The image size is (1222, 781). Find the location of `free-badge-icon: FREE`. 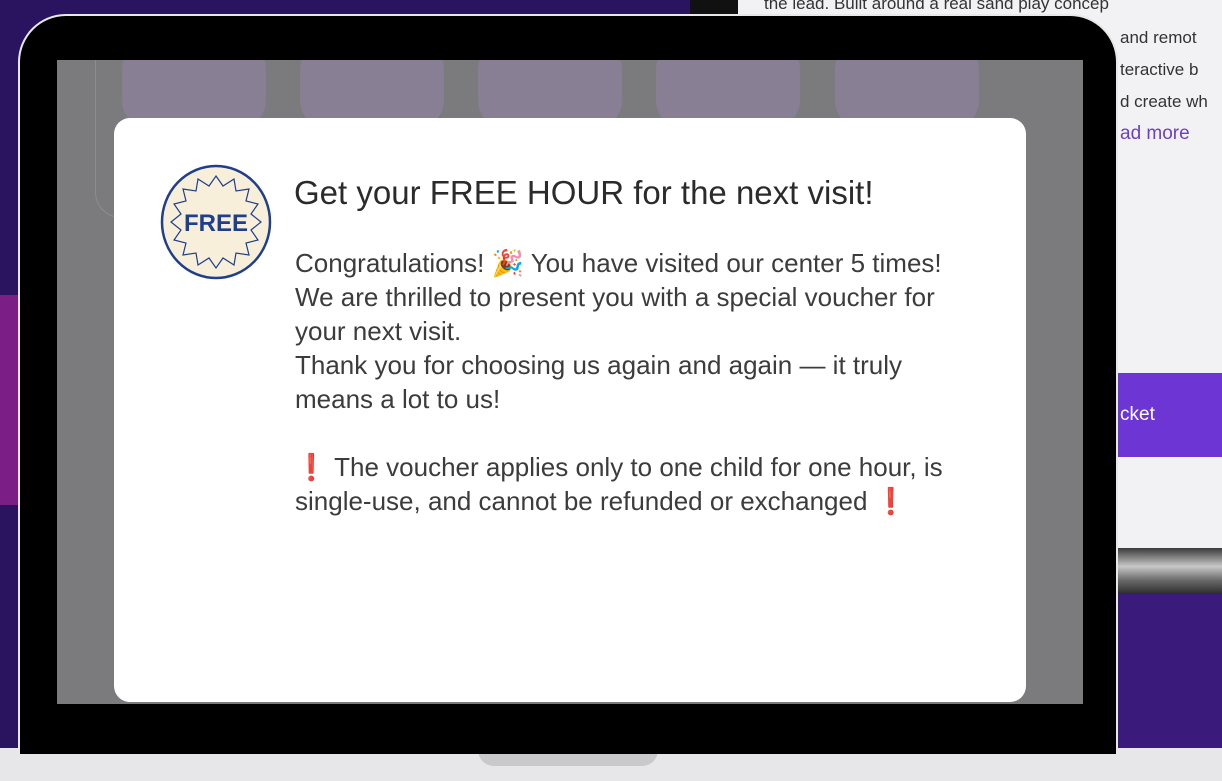

free-badge-icon: FREE is located at coordinates (216, 222).